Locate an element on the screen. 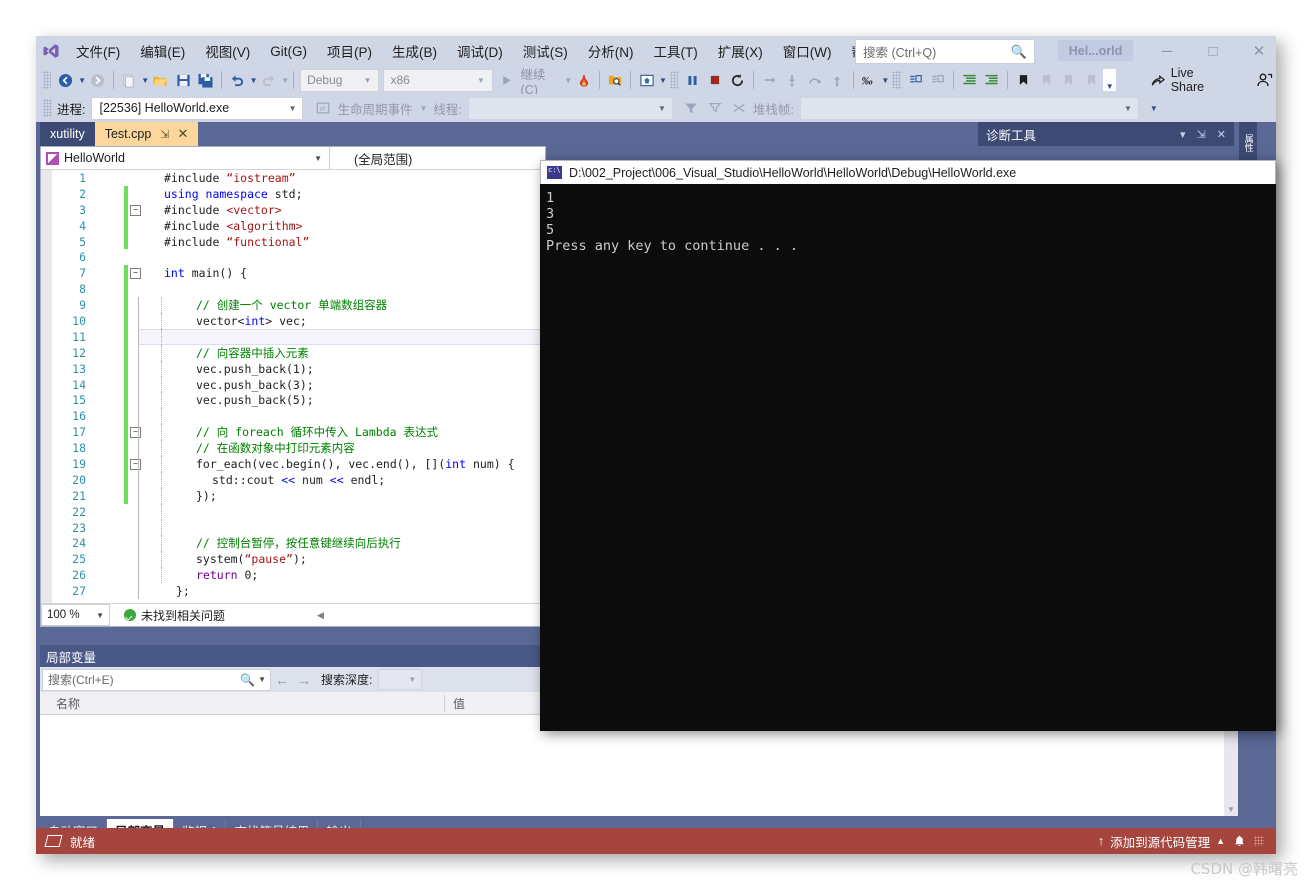 Image resolution: width=1312 pixels, height=885 pixels. menu-item-edit: 编辑(E) is located at coordinates (162, 51).